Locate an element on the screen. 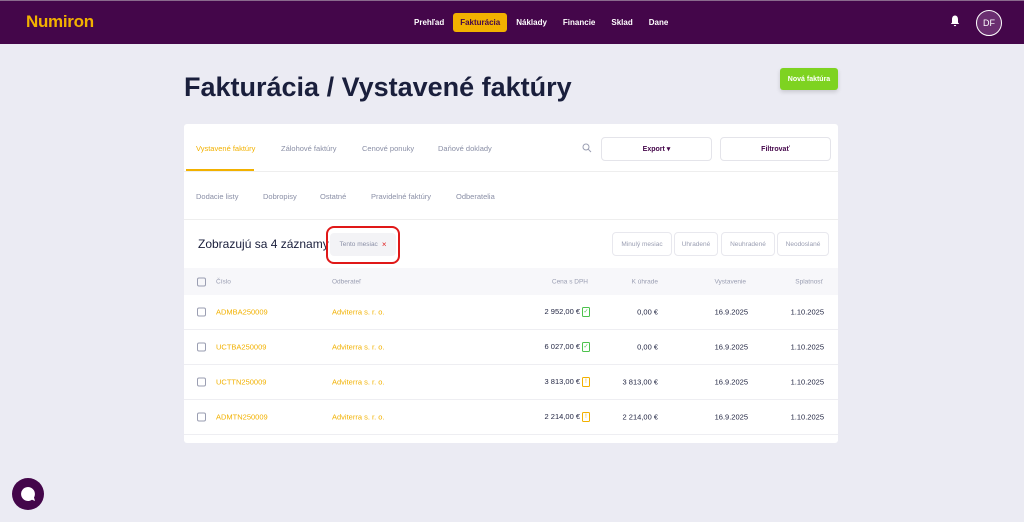 The height and width of the screenshot is (522, 1024). price-cell: 2 952,00 € ✓ is located at coordinates (567, 312).